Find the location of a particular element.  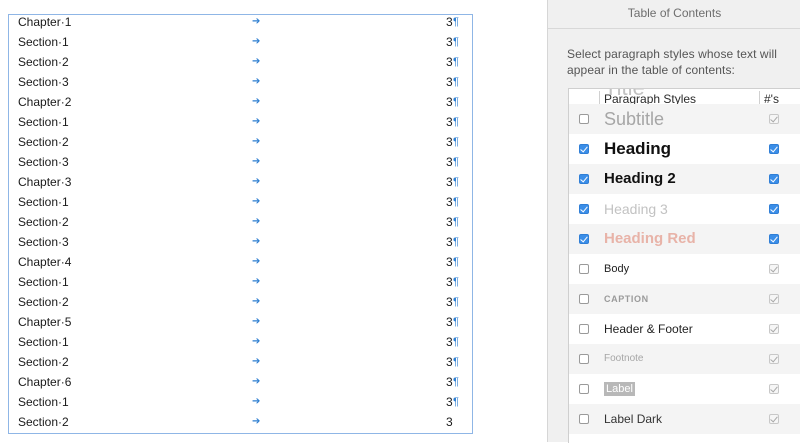

style-name: Title is located at coordinates (624, 96).